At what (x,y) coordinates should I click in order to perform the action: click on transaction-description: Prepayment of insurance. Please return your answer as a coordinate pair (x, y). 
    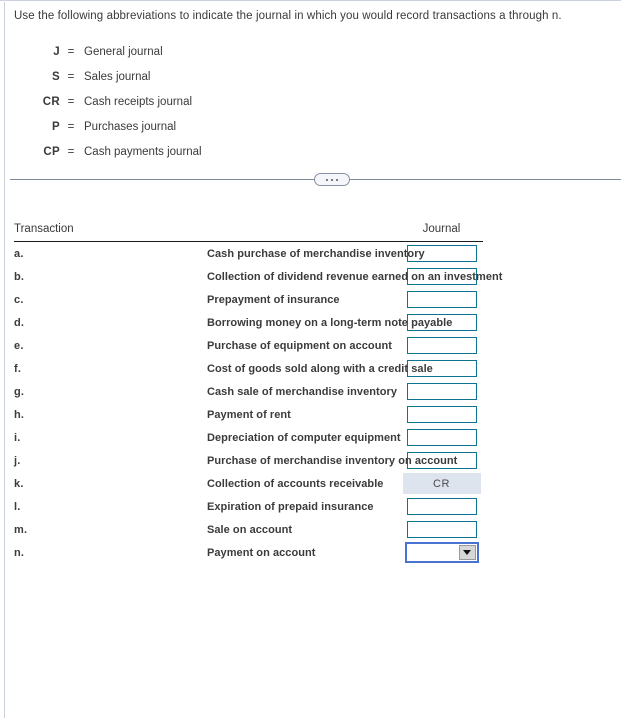
    Looking at the image, I should click on (273, 299).